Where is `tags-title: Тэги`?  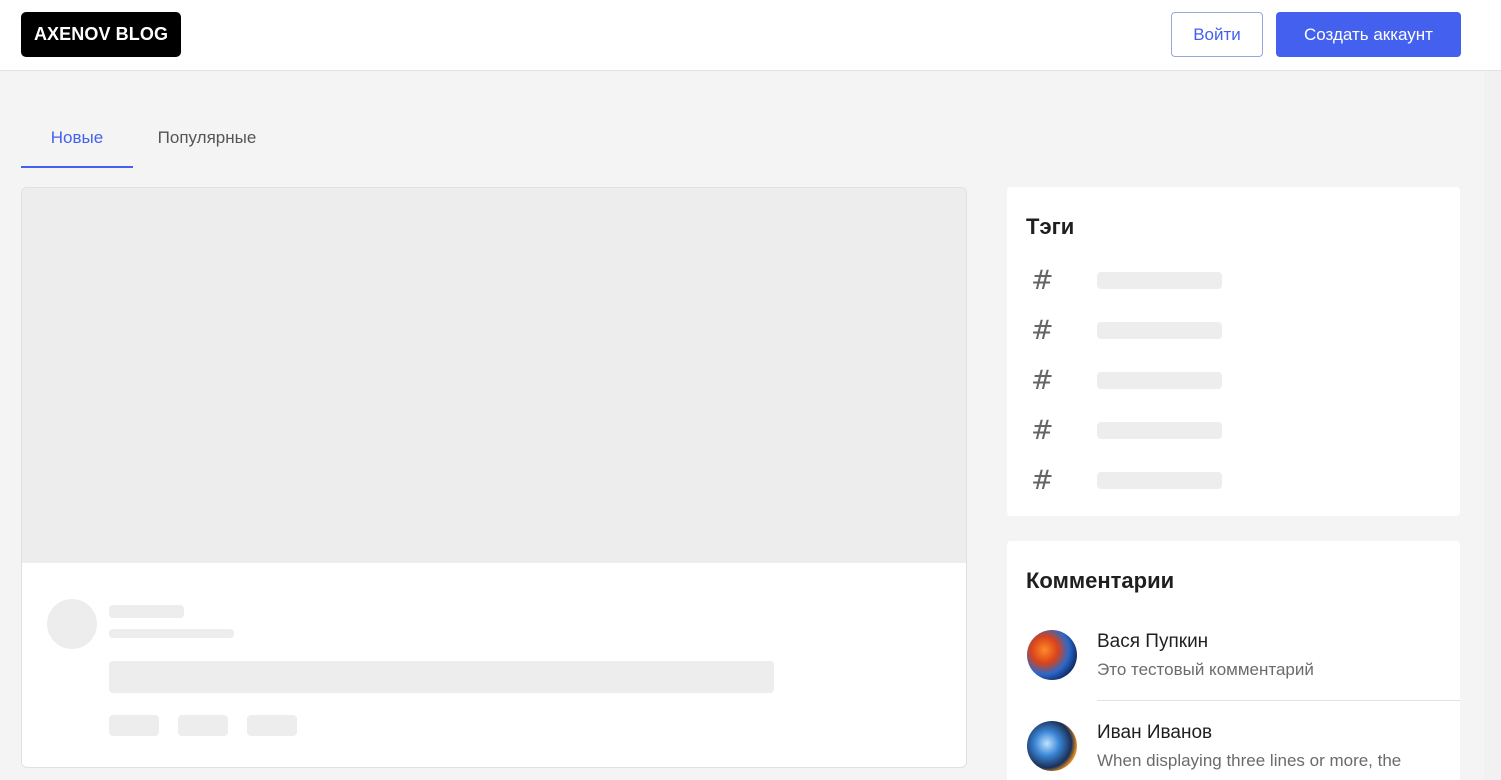
tags-title: Тэги is located at coordinates (1050, 226).